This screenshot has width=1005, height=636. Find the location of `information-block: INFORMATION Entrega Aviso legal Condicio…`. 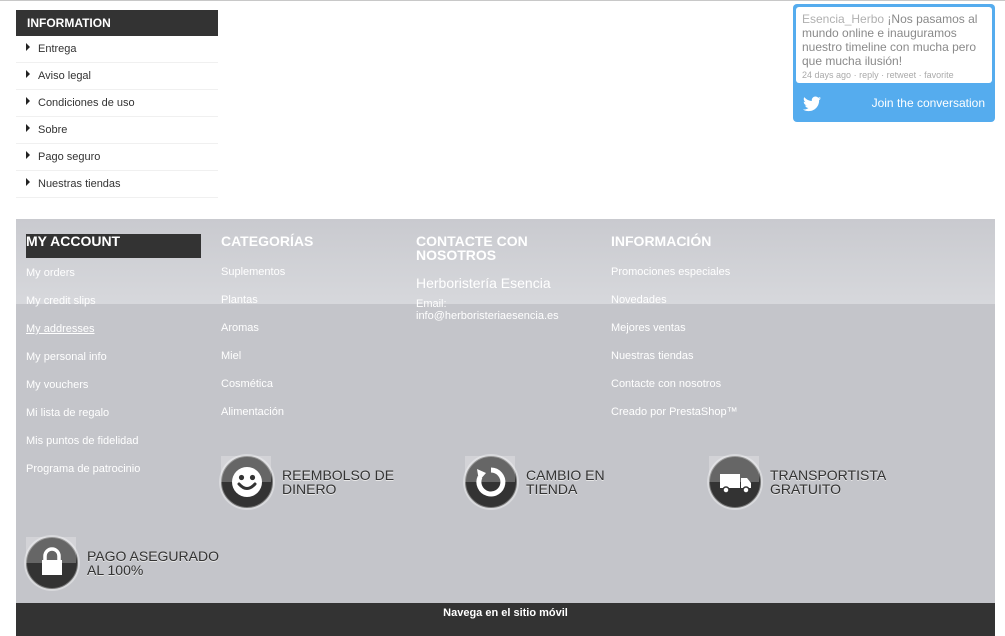

information-block: INFORMATION Entrega Aviso legal Condicio… is located at coordinates (117, 104).